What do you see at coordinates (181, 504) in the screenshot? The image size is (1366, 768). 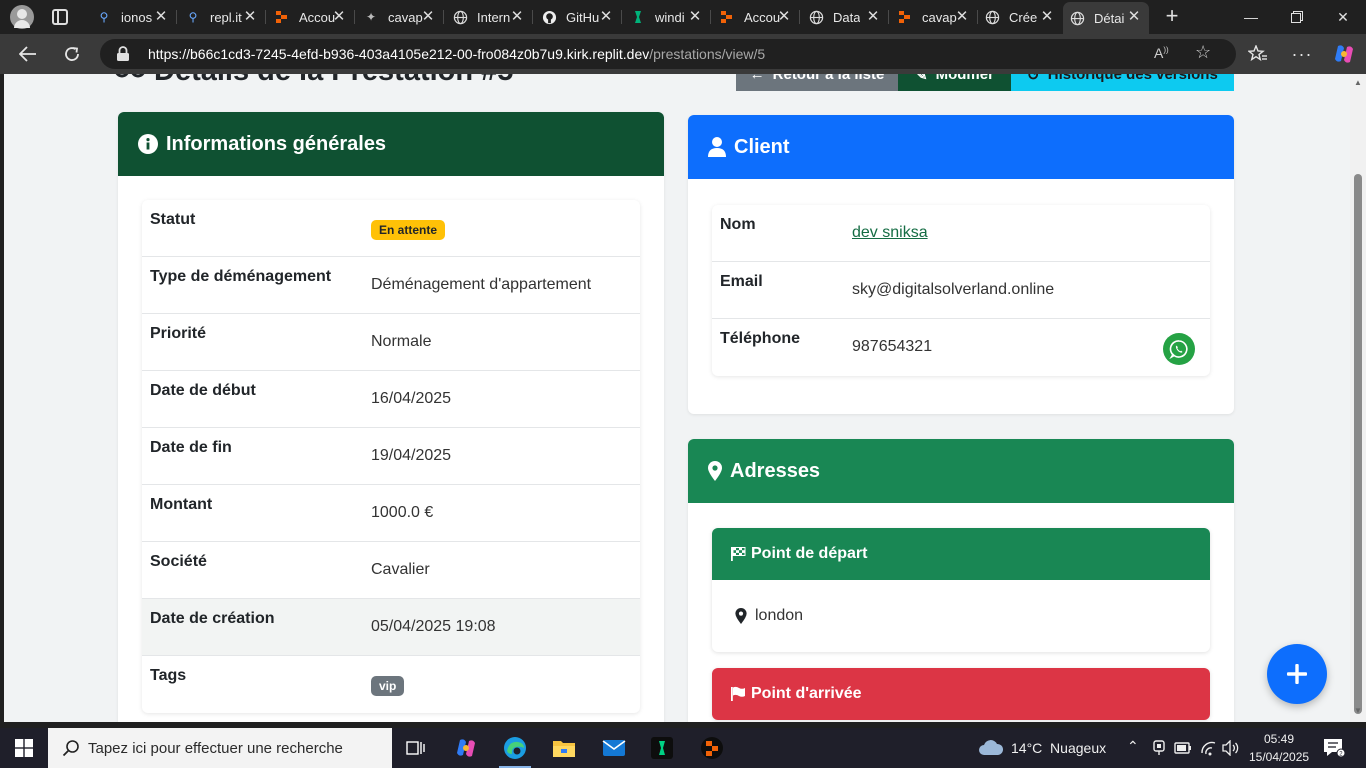 I see `info-label: Montant` at bounding box center [181, 504].